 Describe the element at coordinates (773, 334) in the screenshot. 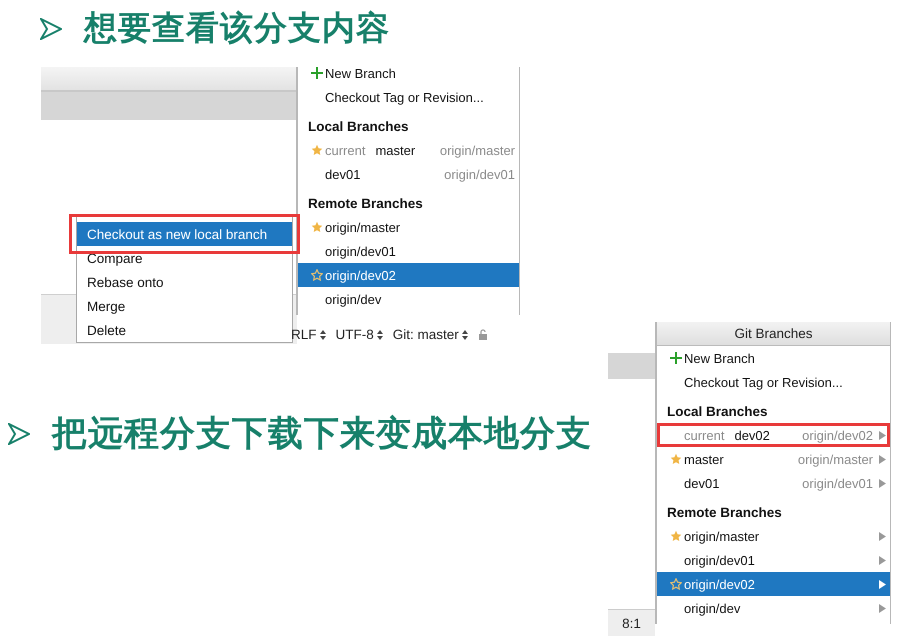

I see `popup-title: Git Branches` at that location.